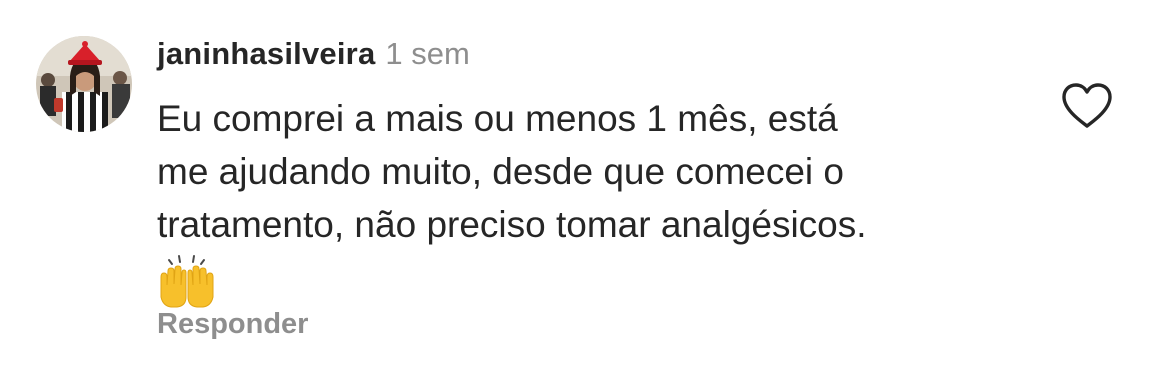 Image resolution: width=1170 pixels, height=378 pixels. Describe the element at coordinates (500, 171) in the screenshot. I see `comment-text-line: me ajudando muito, desde que comecei o` at that location.